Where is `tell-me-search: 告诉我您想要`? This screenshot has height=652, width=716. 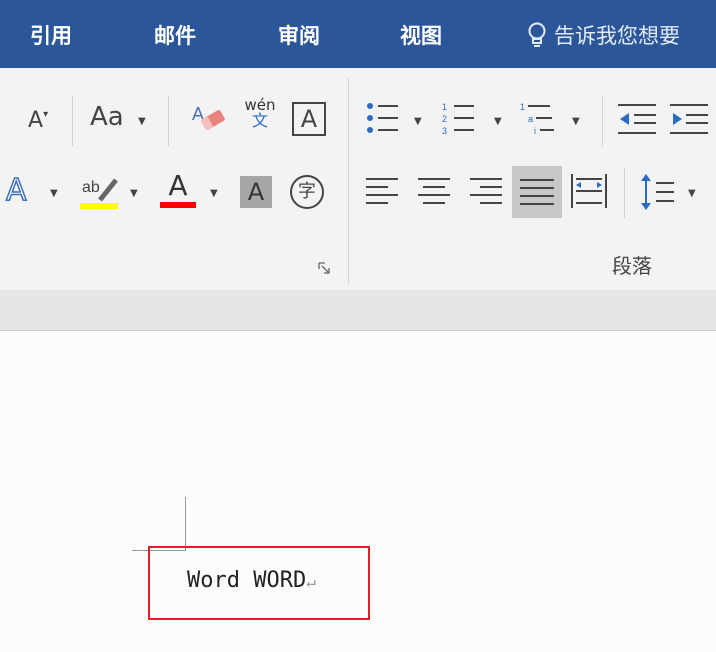
tell-me-search: 告诉我您想要 is located at coordinates (604, 35).